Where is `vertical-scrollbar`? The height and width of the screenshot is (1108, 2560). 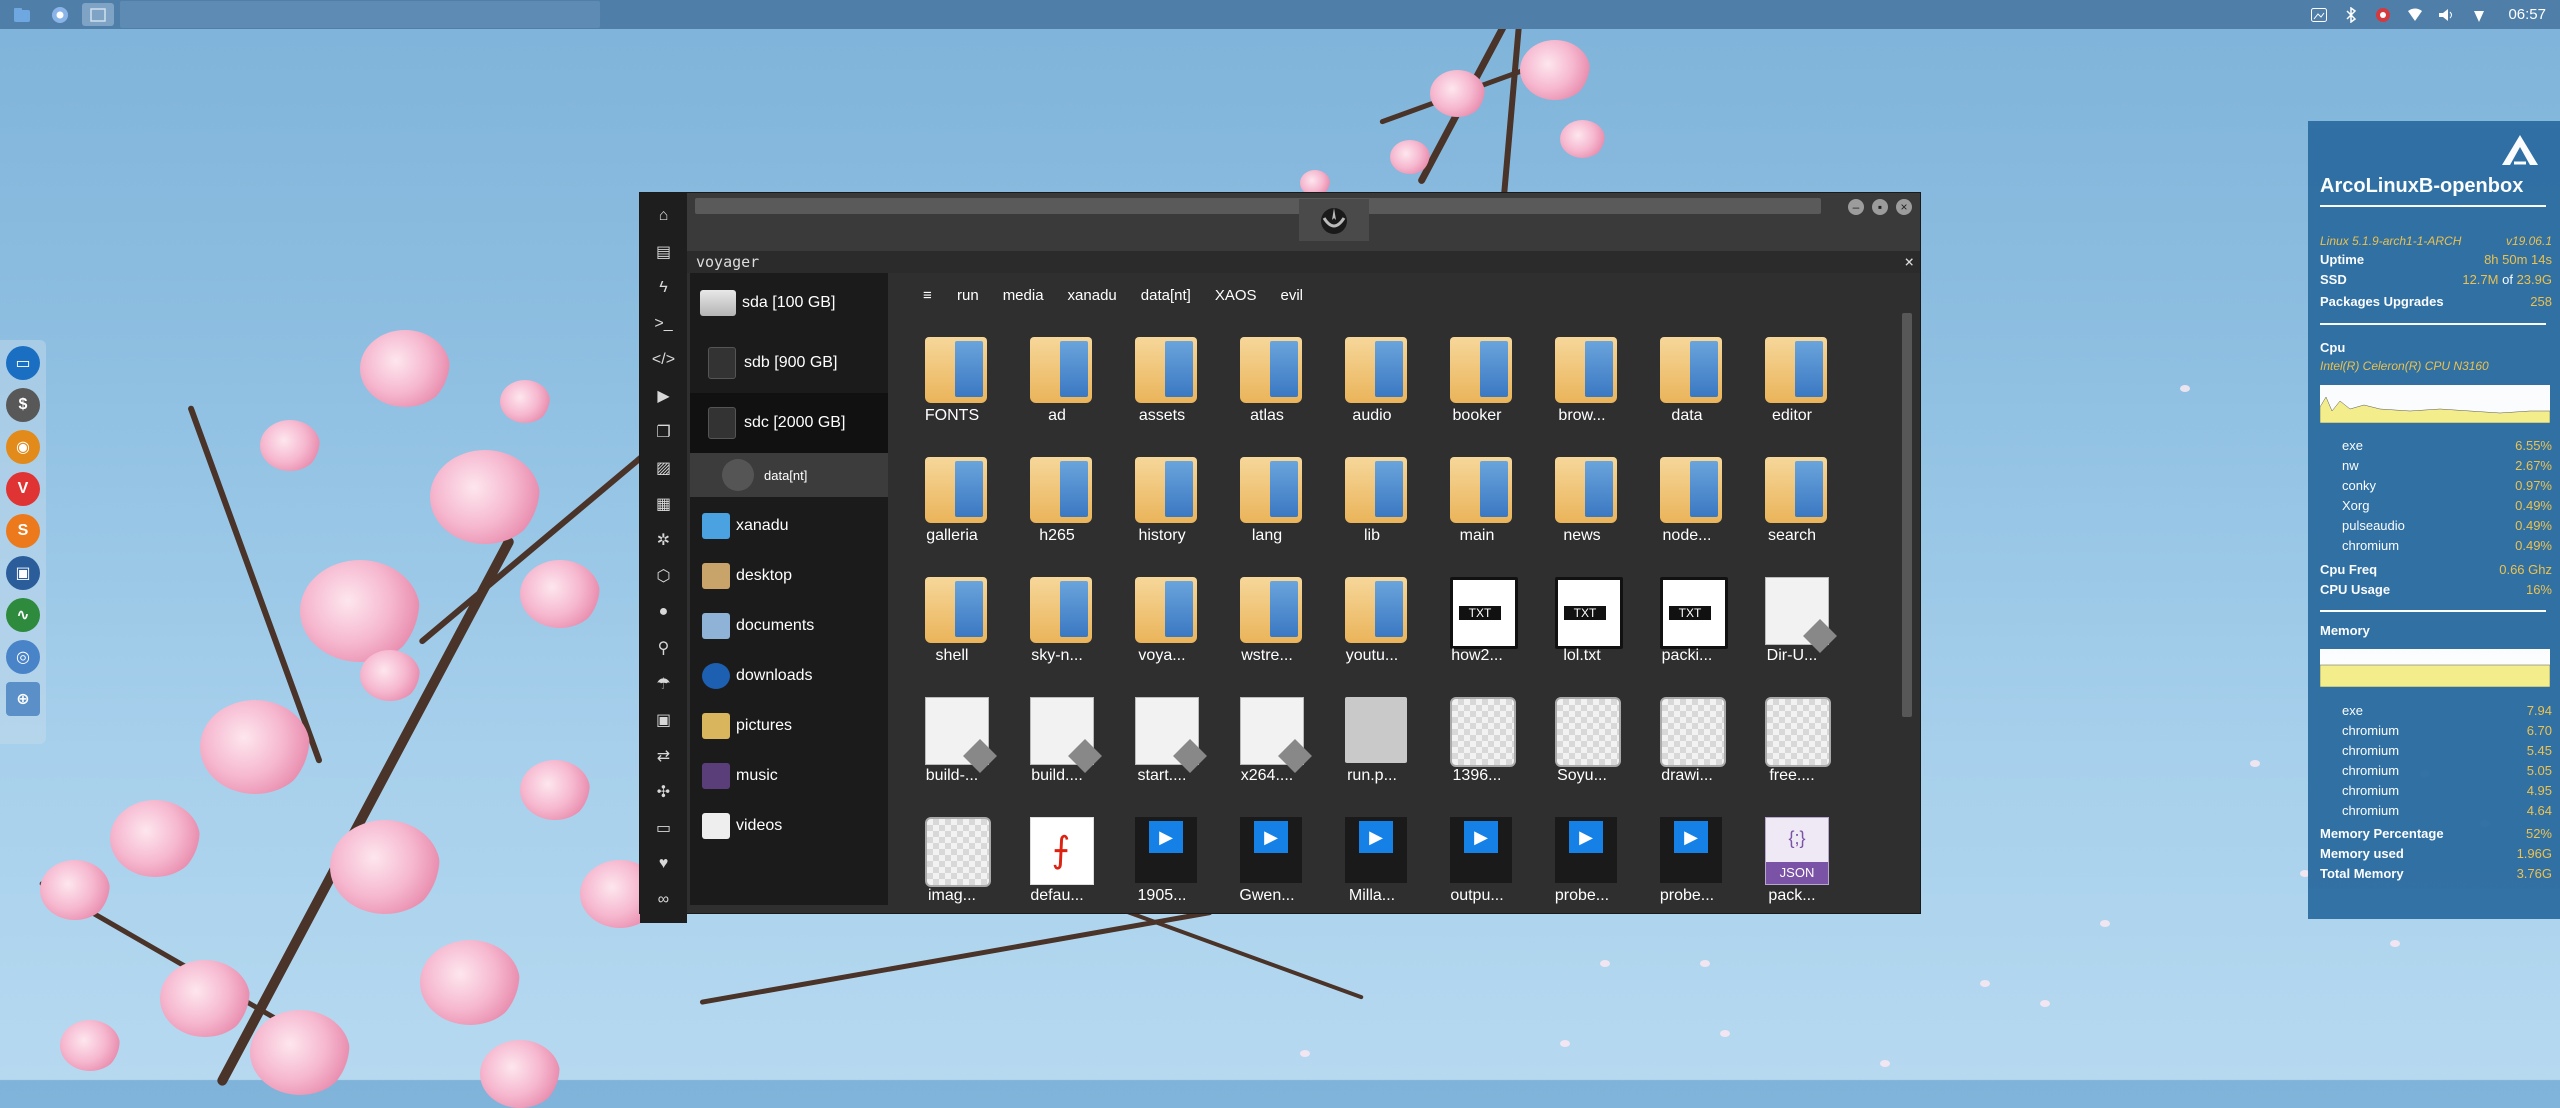 vertical-scrollbar is located at coordinates (1907, 515).